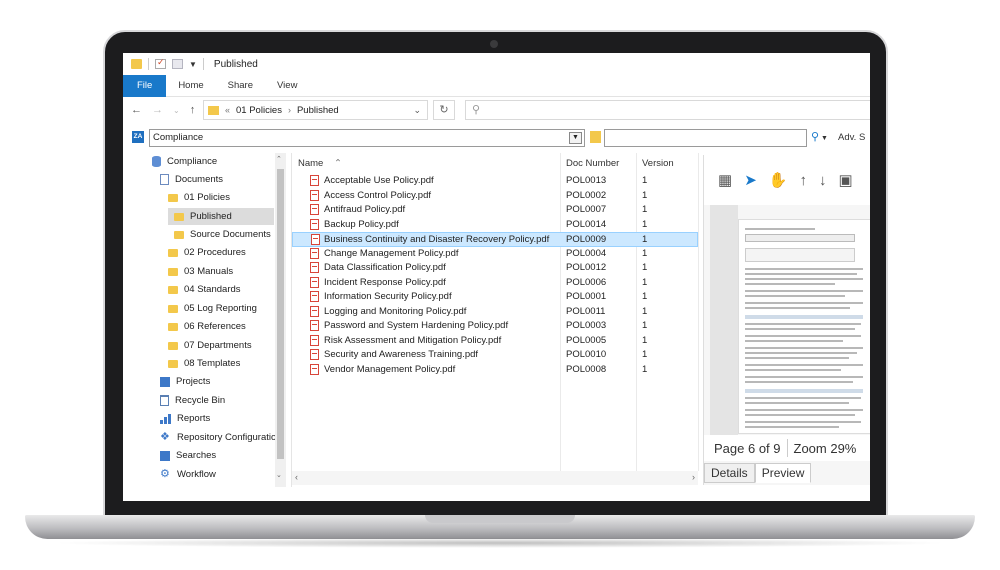 The image size is (1000, 570). What do you see at coordinates (783, 473) in the screenshot?
I see `tab-preview: Preview` at bounding box center [783, 473].